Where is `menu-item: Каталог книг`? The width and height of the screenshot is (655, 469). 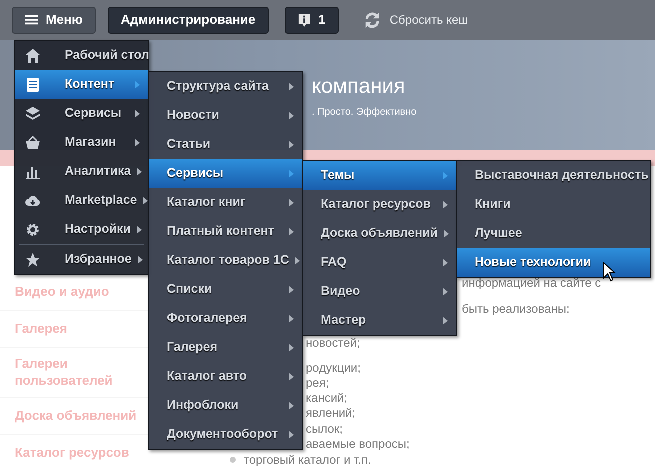 menu-item: Каталог книг is located at coordinates (225, 202).